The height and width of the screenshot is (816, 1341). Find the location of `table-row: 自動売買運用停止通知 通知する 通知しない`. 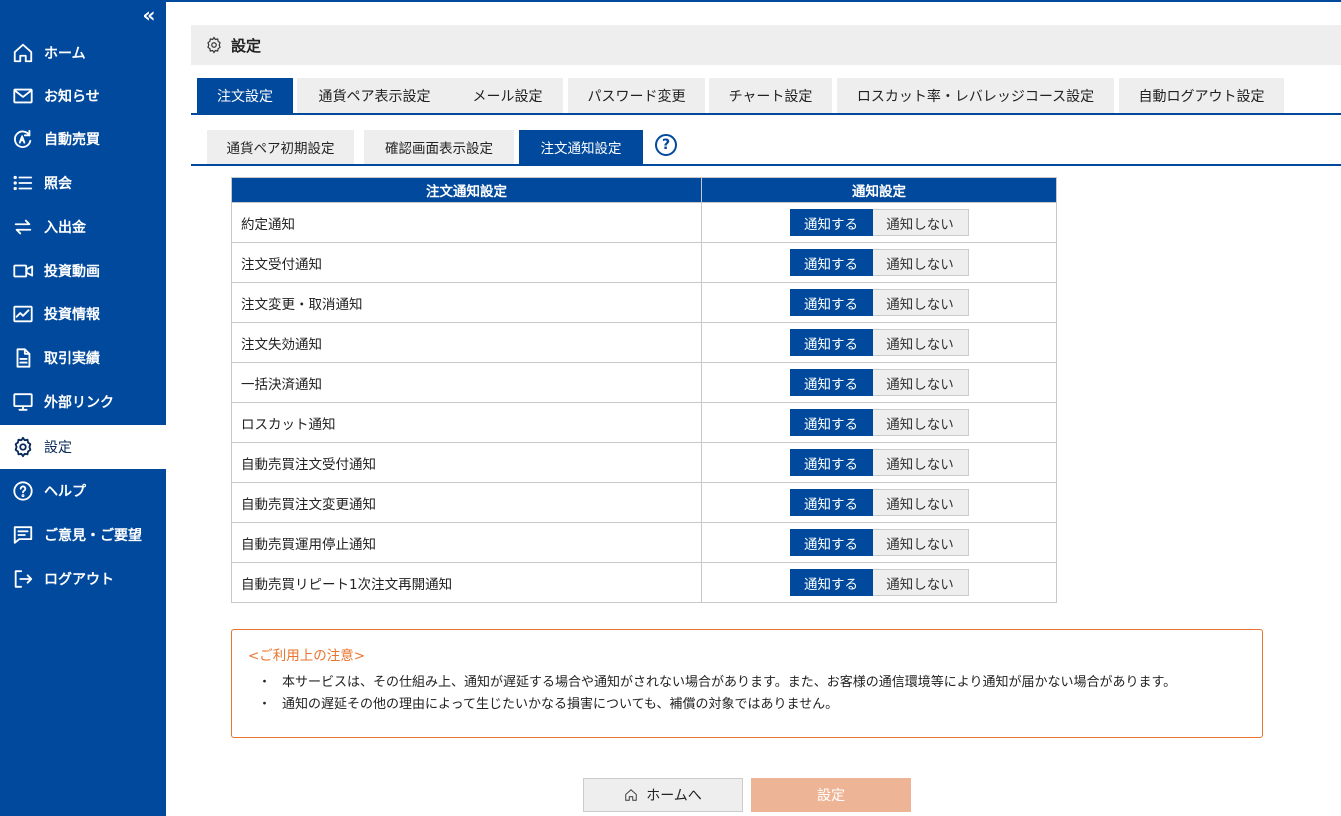

table-row: 自動売買運用停止通知 通知する 通知しない is located at coordinates (644, 542).